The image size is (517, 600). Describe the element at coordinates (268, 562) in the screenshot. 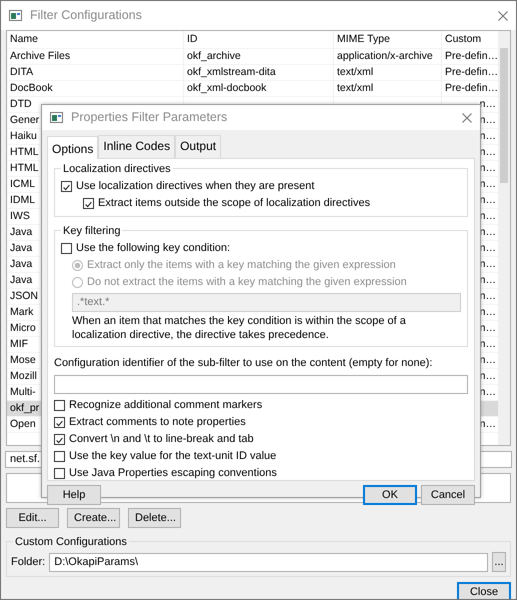

I see `folder-field: D:\OkapiParams\` at that location.